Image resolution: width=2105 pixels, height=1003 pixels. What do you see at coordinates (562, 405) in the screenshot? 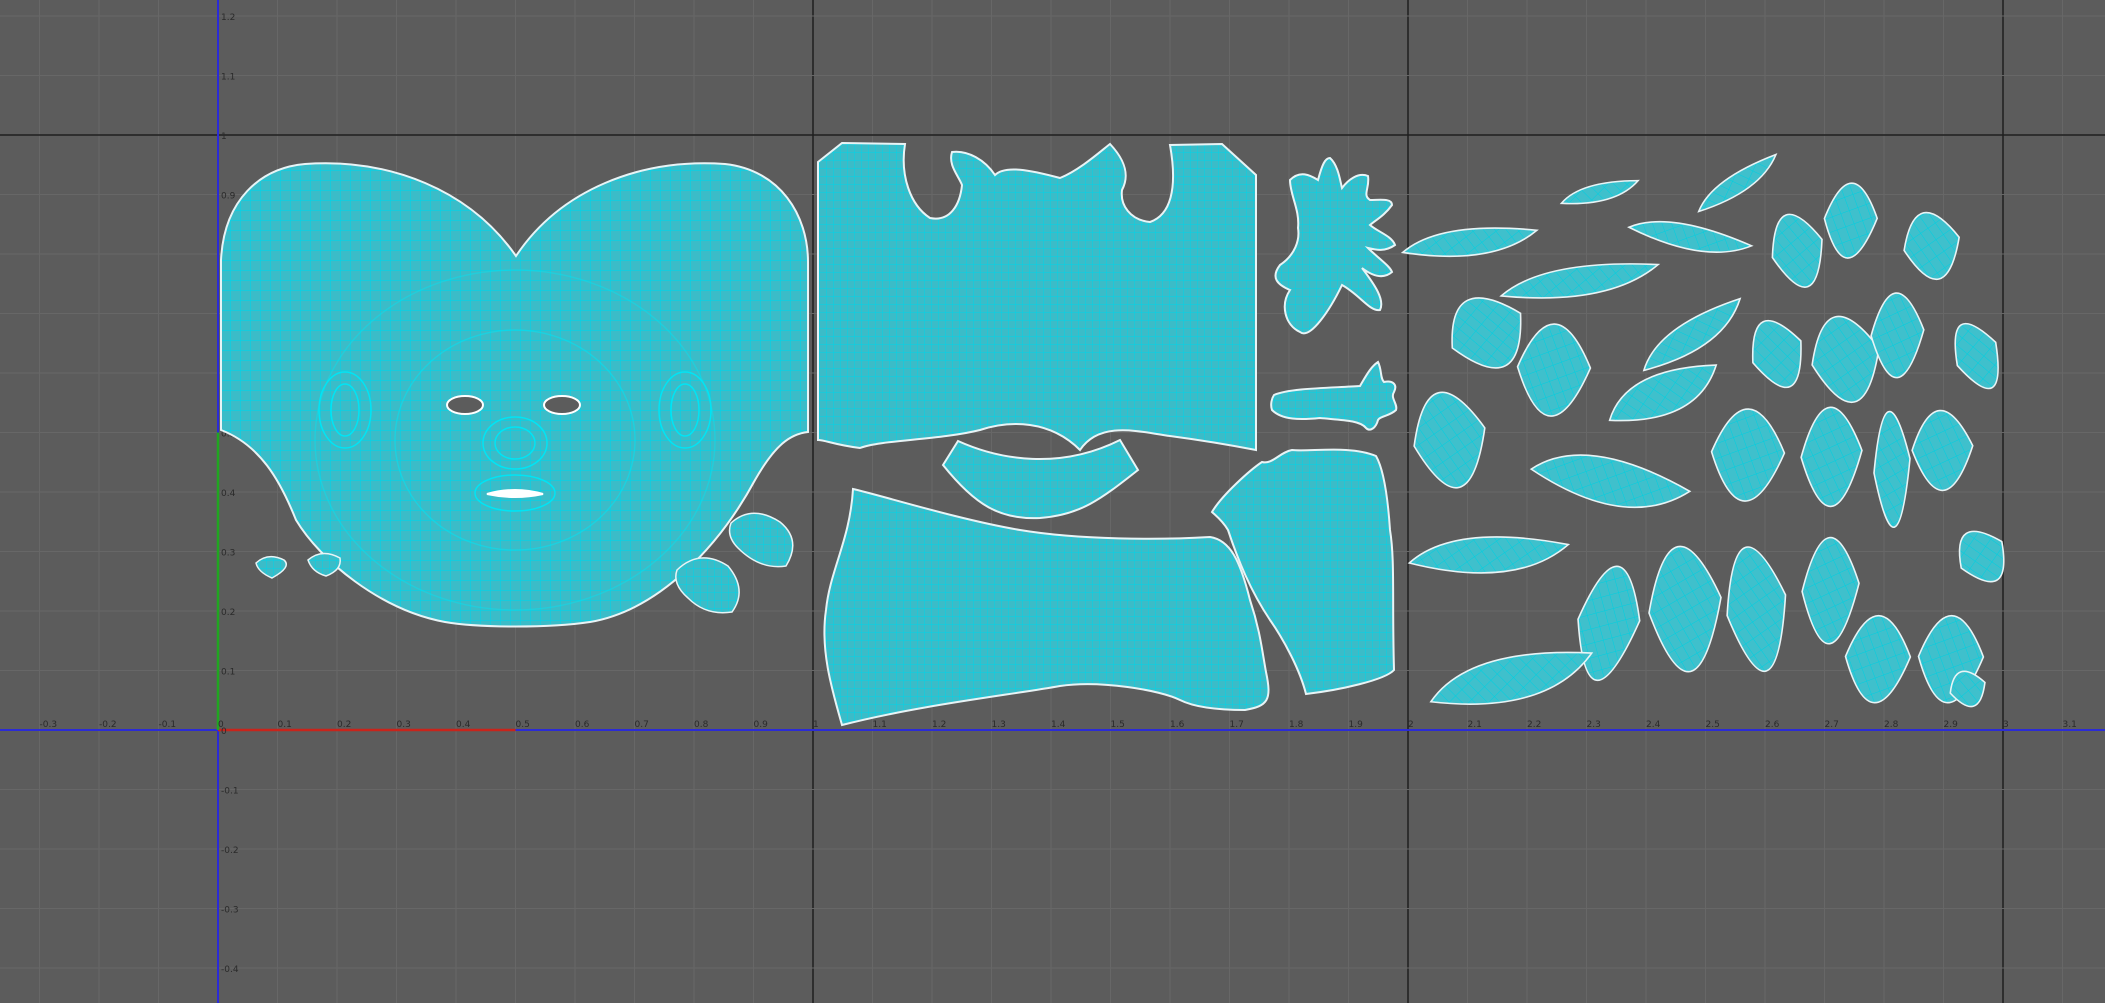
I see `right-eye` at bounding box center [562, 405].